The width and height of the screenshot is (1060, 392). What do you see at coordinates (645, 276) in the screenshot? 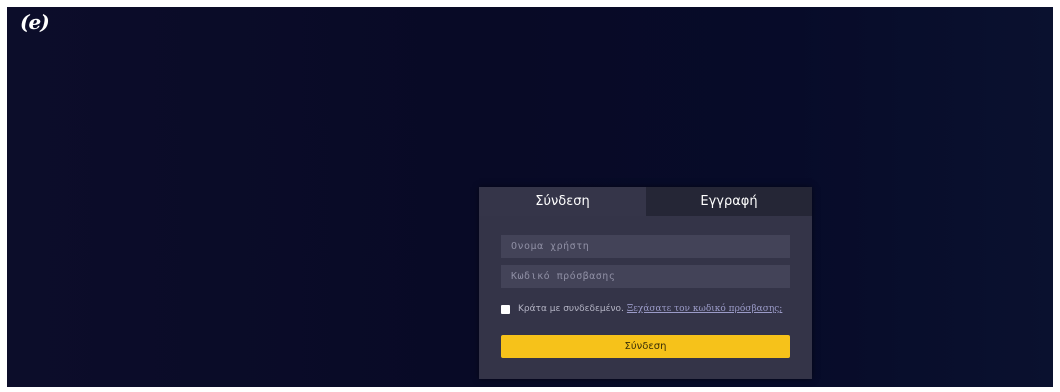
I see `password-input` at bounding box center [645, 276].